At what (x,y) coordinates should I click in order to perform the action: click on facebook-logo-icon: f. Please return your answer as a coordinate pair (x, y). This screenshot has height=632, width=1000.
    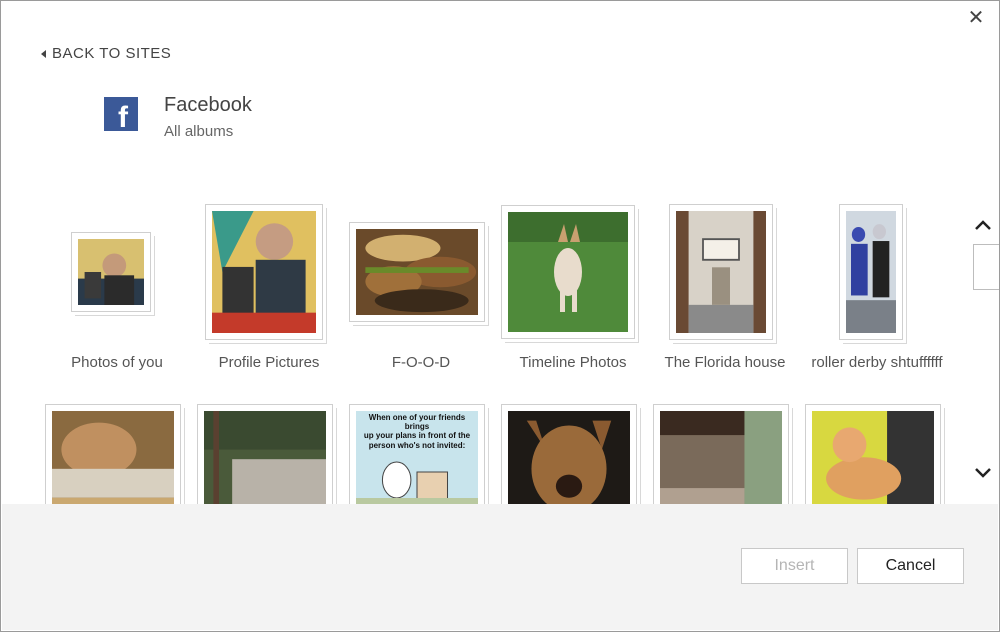
    Looking at the image, I should click on (121, 114).